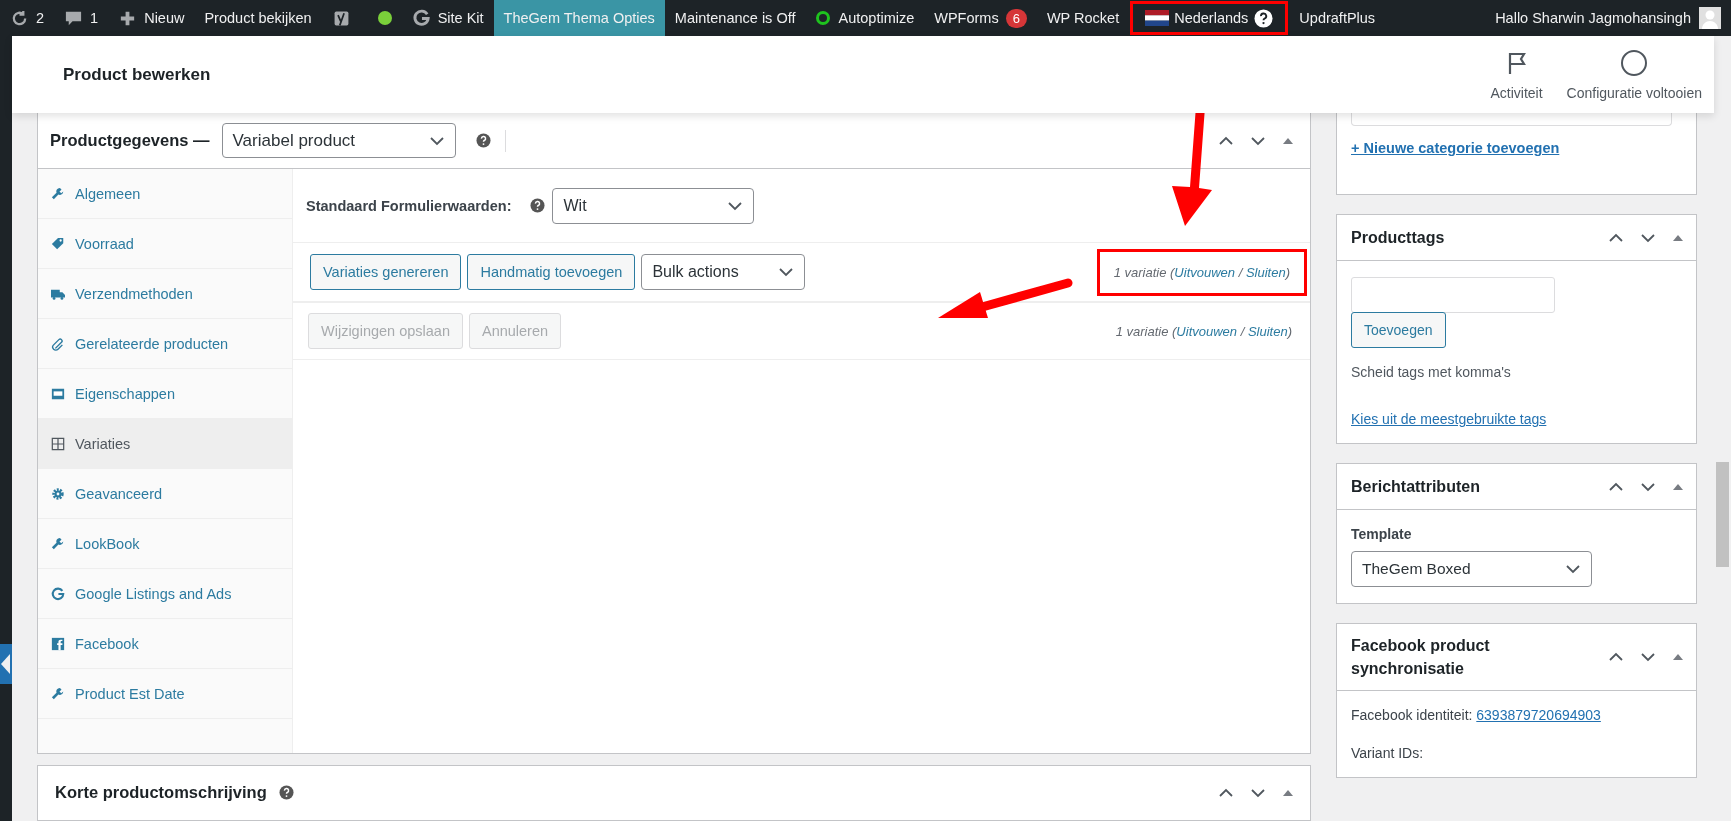 Image resolution: width=1731 pixels, height=821 pixels. I want to click on add-tag-button: Toevoegen, so click(1398, 330).